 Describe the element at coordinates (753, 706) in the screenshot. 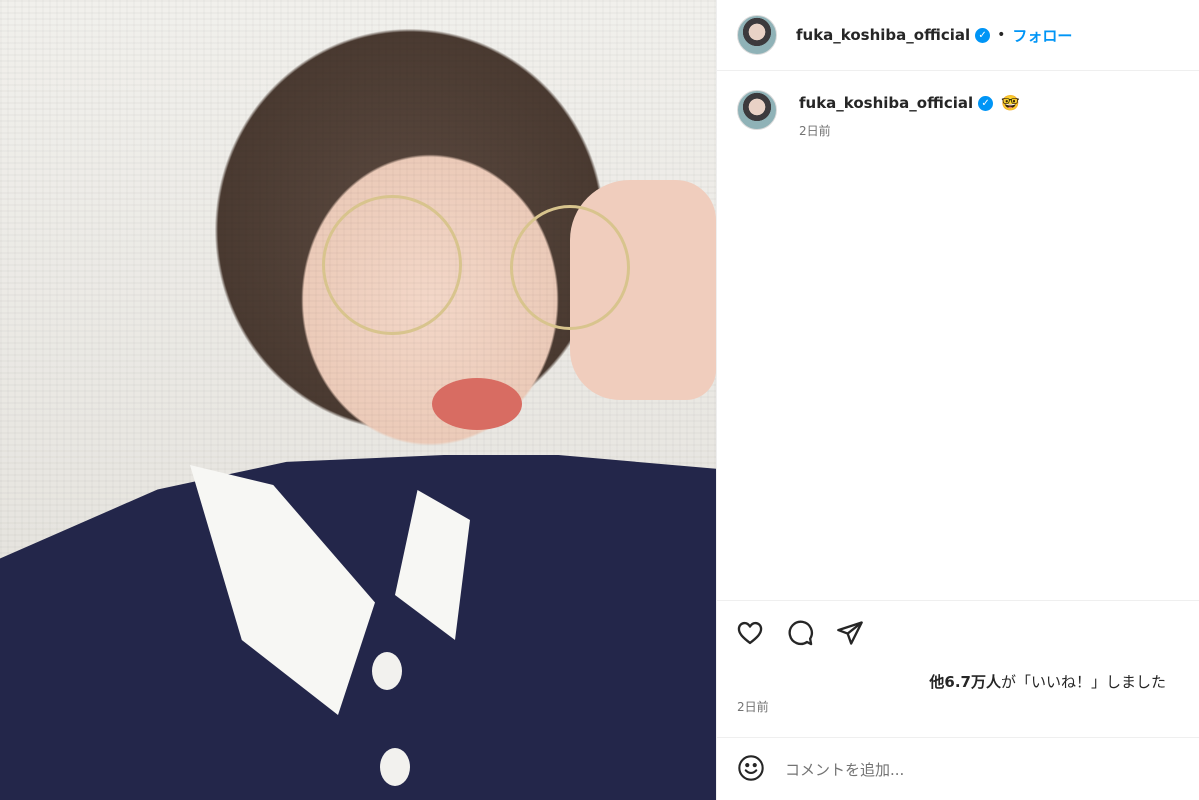

I see `post-time: 2日前` at that location.